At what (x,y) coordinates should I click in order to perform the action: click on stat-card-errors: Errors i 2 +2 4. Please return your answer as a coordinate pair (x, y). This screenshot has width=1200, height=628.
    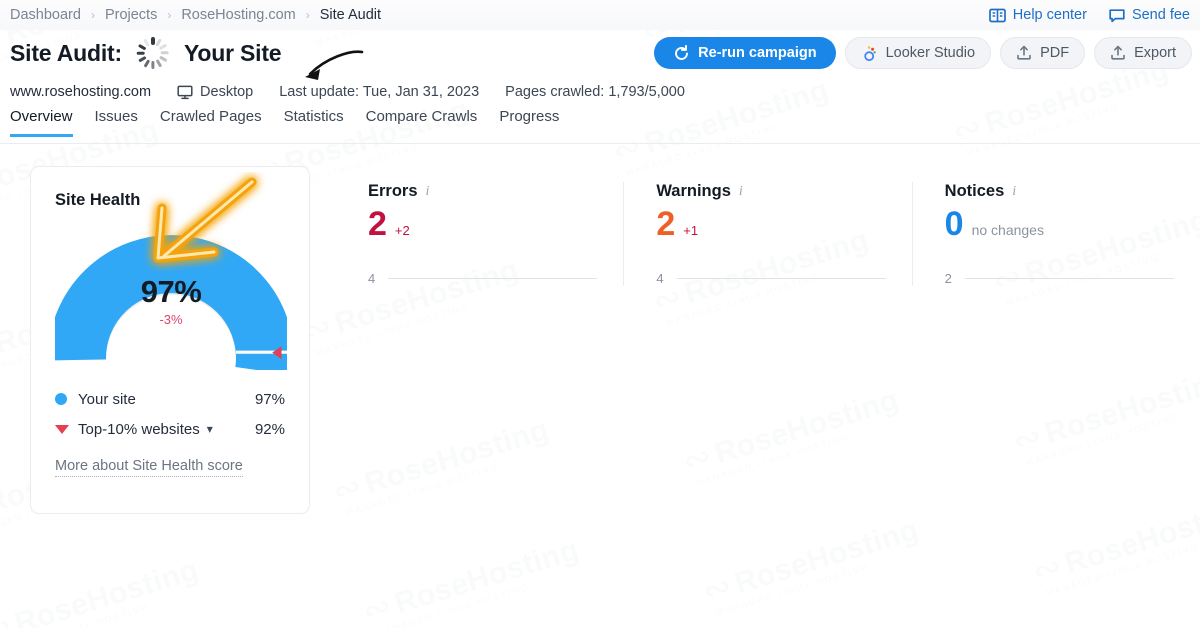
    Looking at the image, I should click on (479, 234).